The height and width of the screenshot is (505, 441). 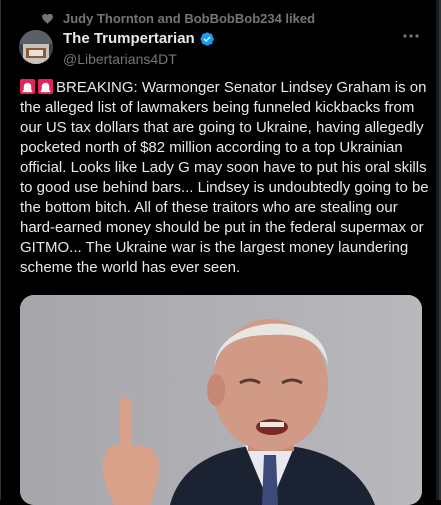 I want to click on more-options-icon, so click(x=411, y=36).